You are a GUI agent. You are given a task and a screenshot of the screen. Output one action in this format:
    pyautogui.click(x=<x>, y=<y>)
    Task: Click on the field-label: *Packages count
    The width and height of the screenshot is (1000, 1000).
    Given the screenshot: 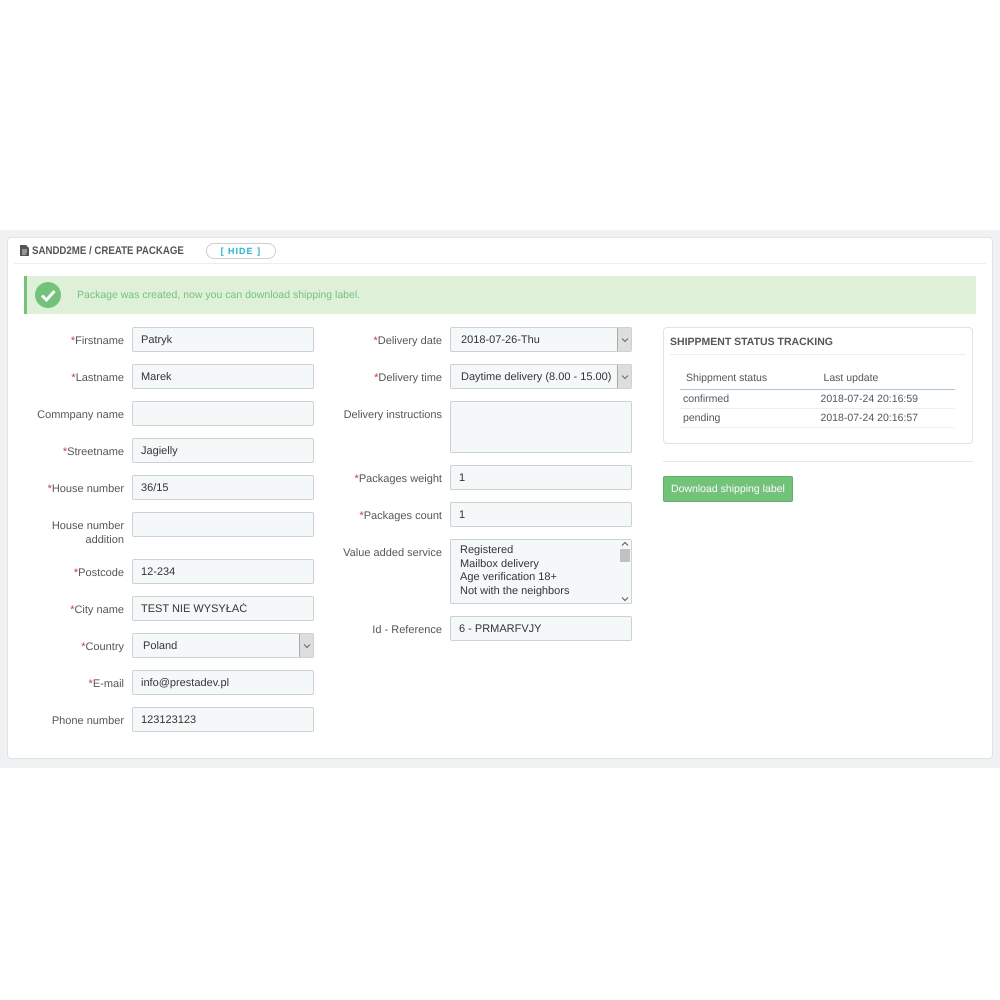 What is the action you would take?
    pyautogui.click(x=400, y=516)
    